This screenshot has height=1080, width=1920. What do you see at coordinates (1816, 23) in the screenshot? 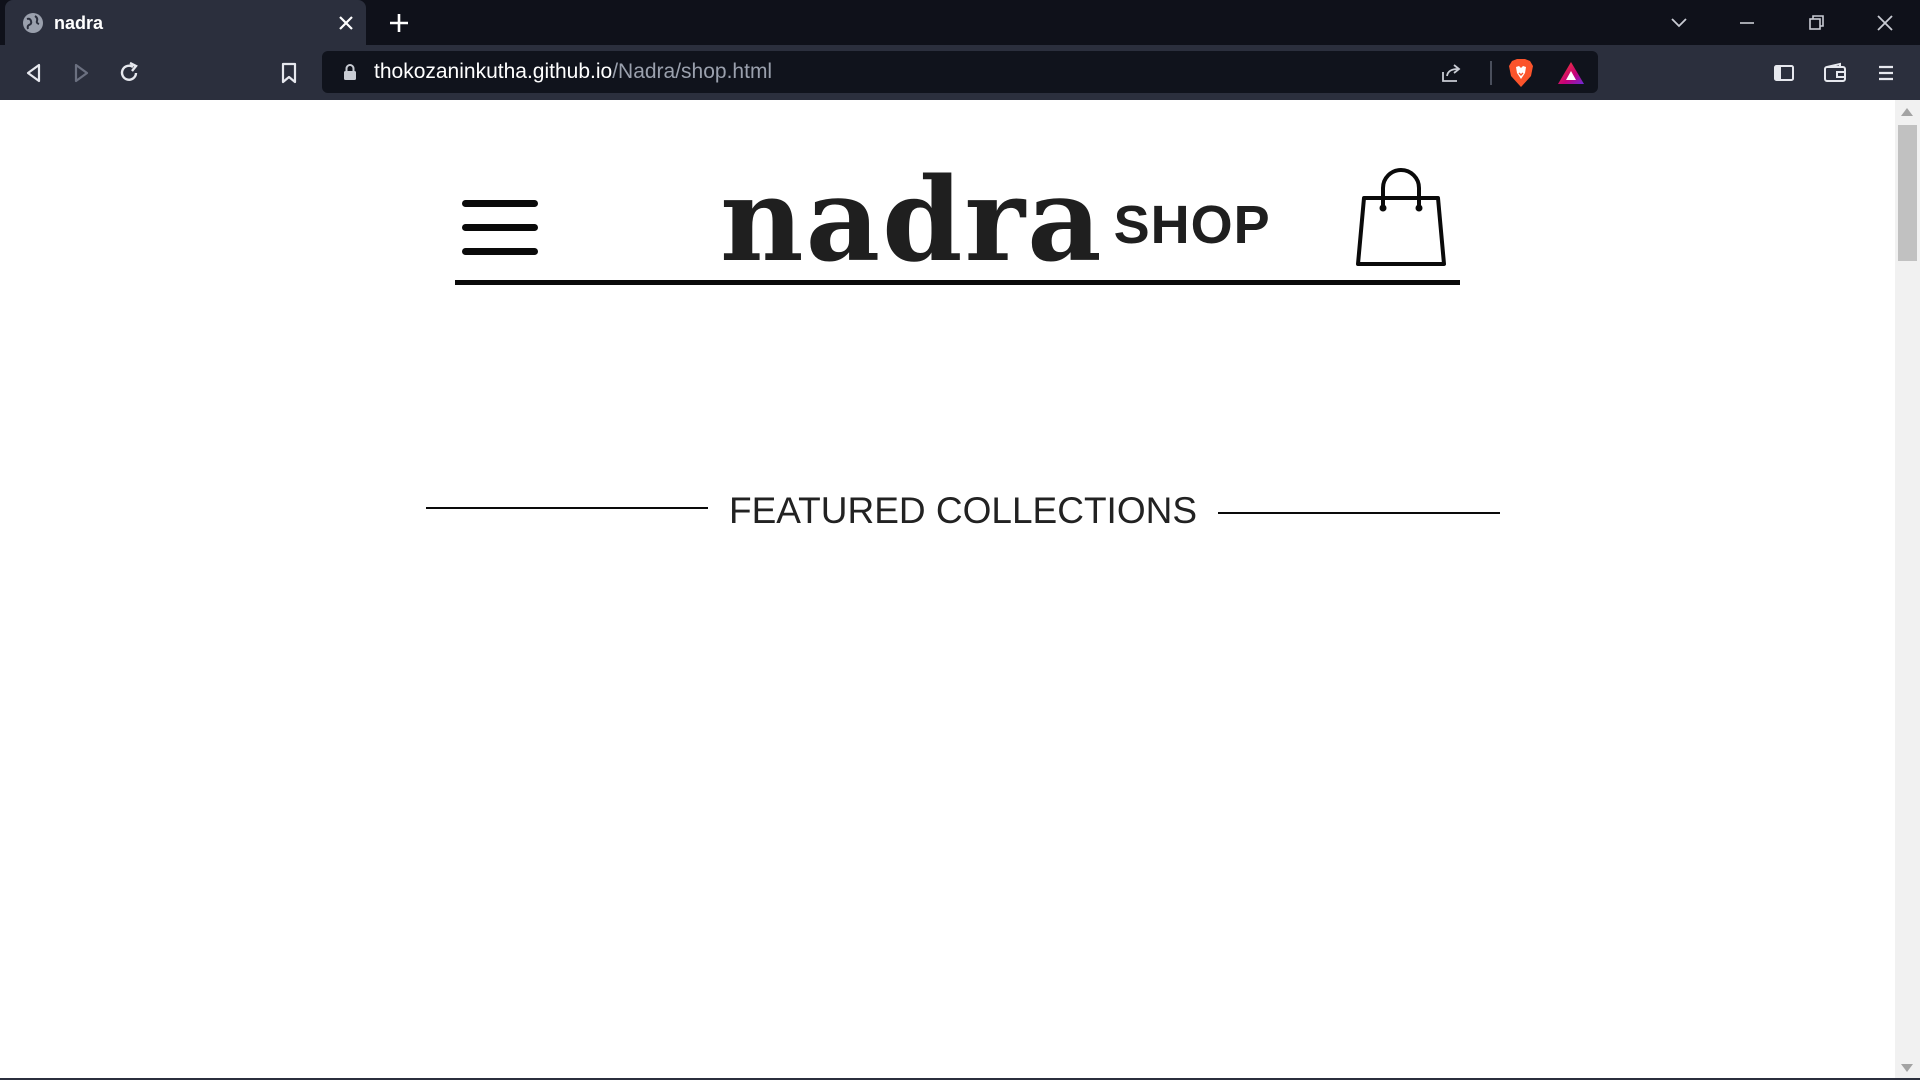
I see `restore-icon` at bounding box center [1816, 23].